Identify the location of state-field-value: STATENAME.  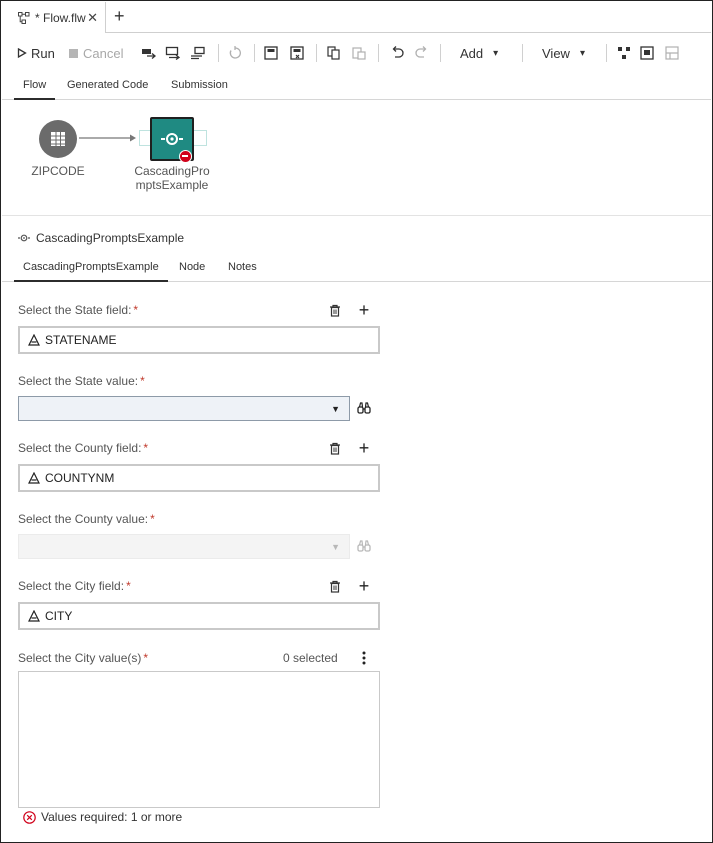
(81, 340).